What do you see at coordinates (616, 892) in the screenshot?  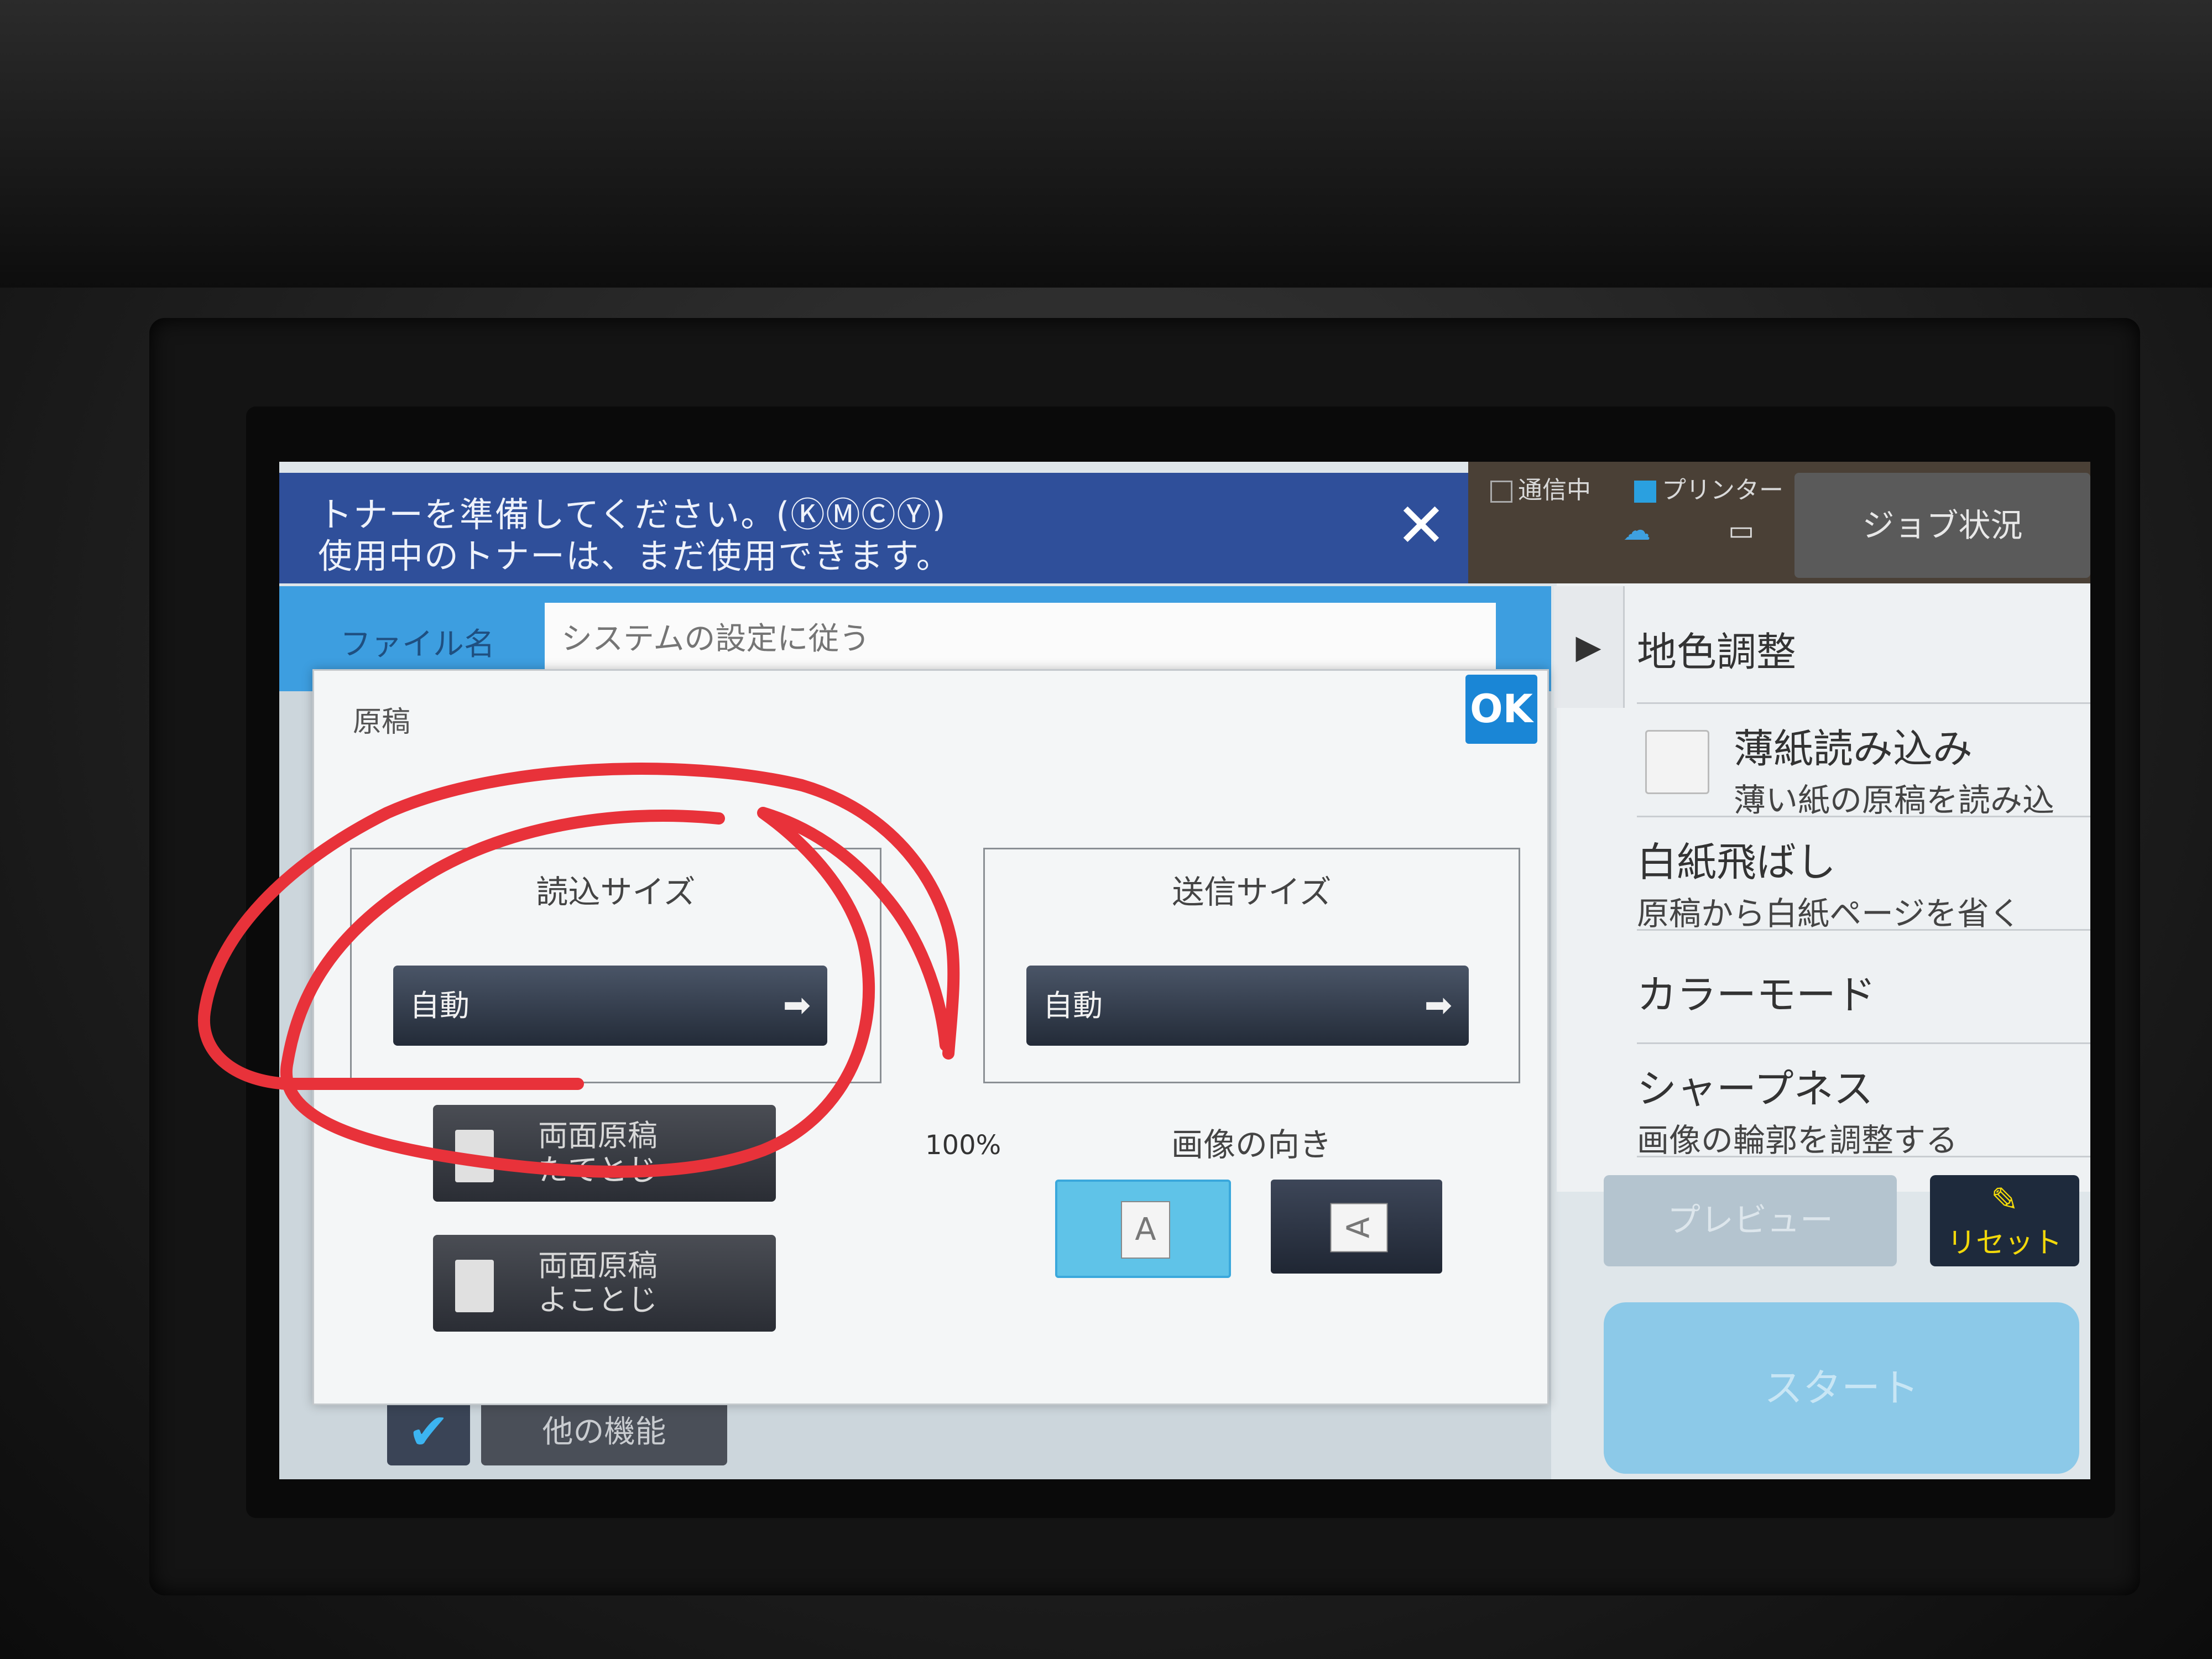 I see `scan-size-label: 読込サイズ` at bounding box center [616, 892].